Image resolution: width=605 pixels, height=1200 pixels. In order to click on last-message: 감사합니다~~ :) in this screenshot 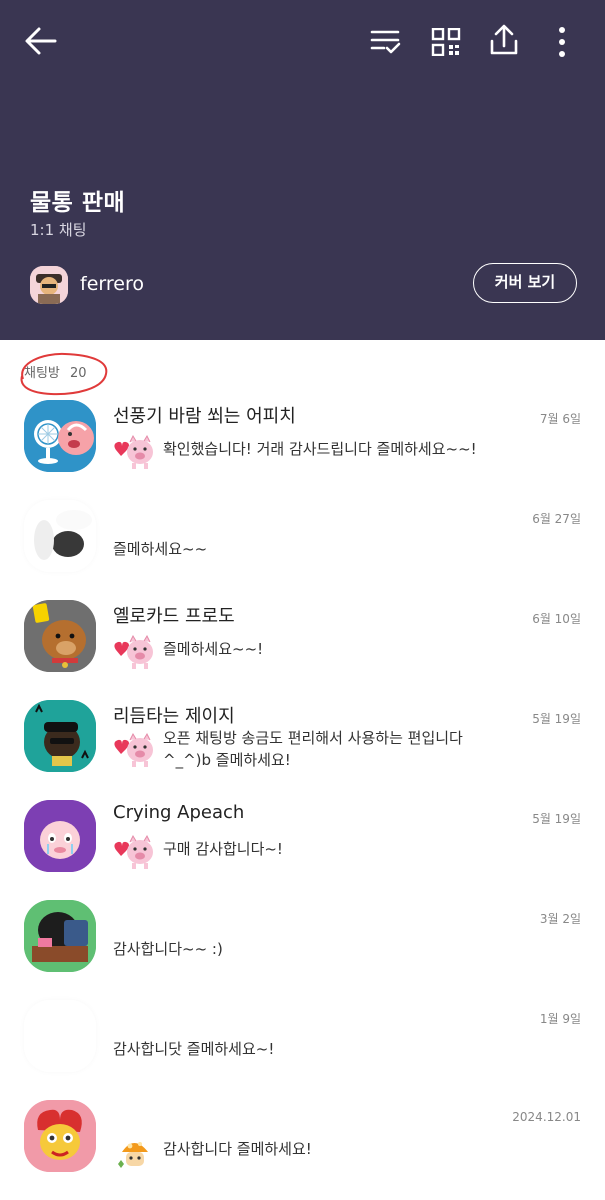, I will do `click(168, 949)`.